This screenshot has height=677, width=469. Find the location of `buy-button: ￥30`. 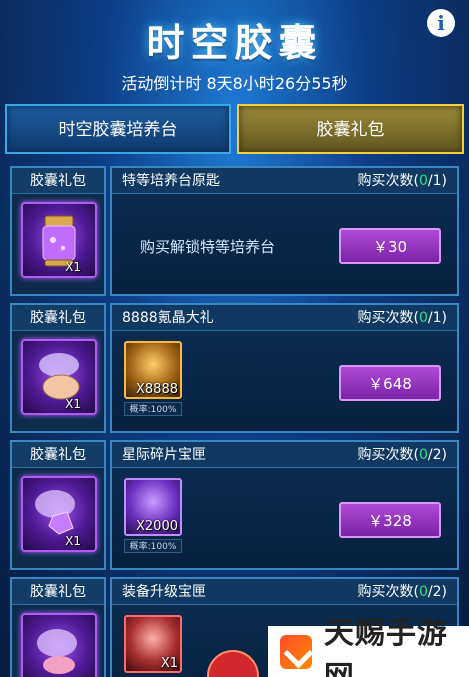

buy-button: ￥30 is located at coordinates (390, 246).